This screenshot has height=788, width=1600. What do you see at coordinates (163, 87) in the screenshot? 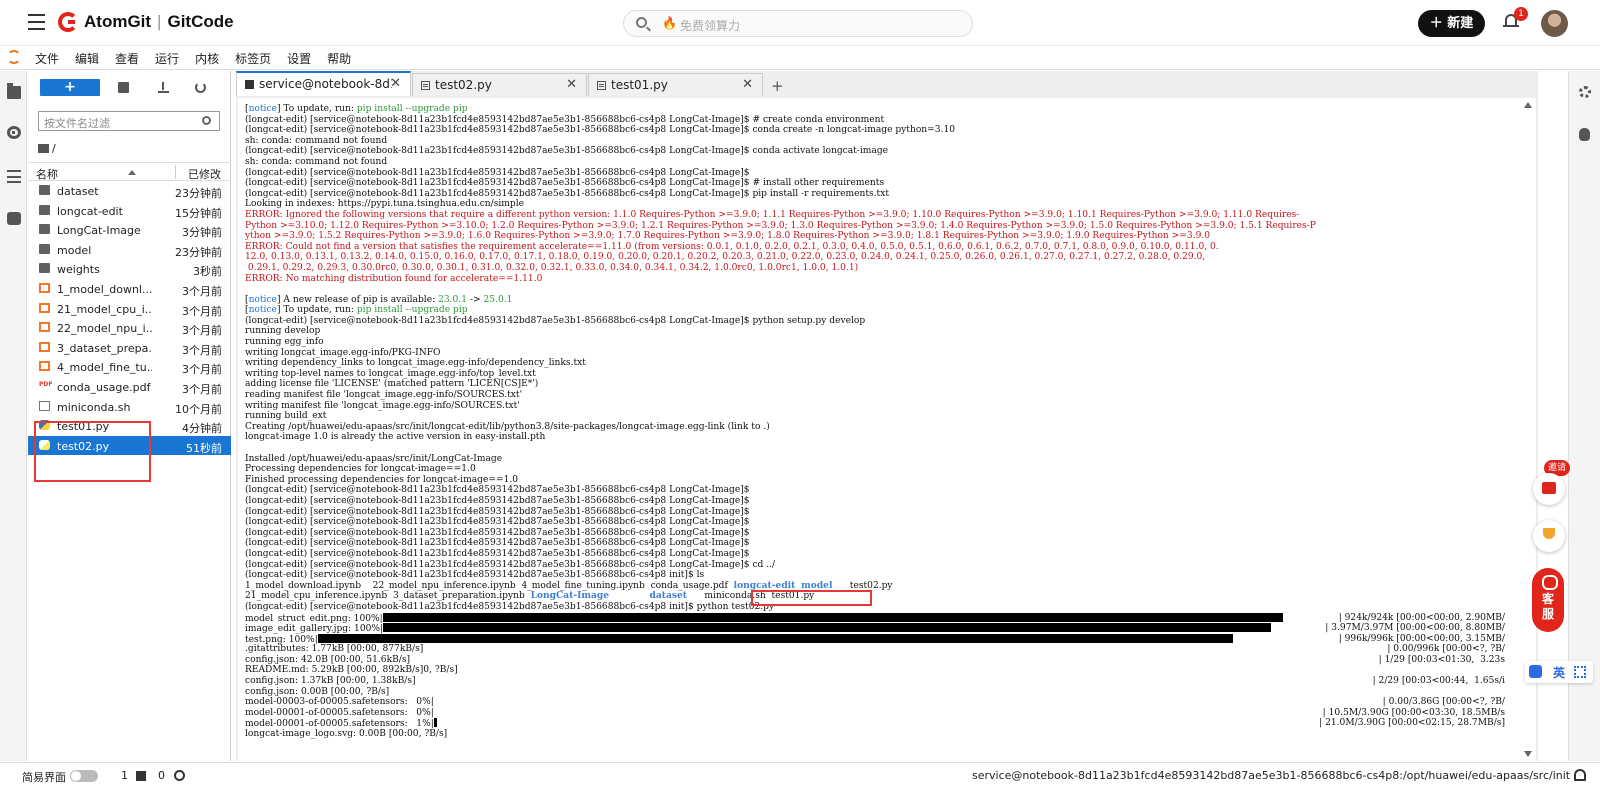
I see `upload-icon` at bounding box center [163, 87].